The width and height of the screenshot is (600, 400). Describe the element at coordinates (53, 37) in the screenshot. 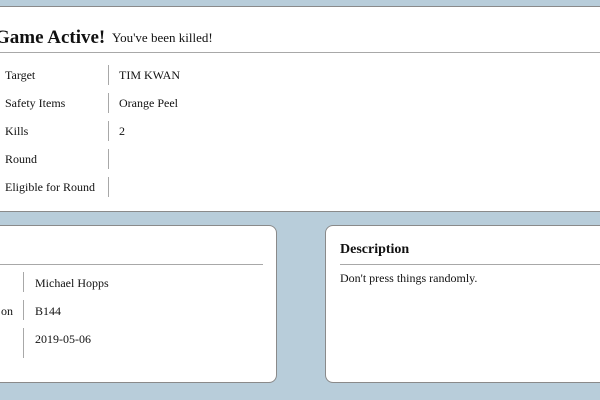

I see `game-title: Game Active!` at that location.